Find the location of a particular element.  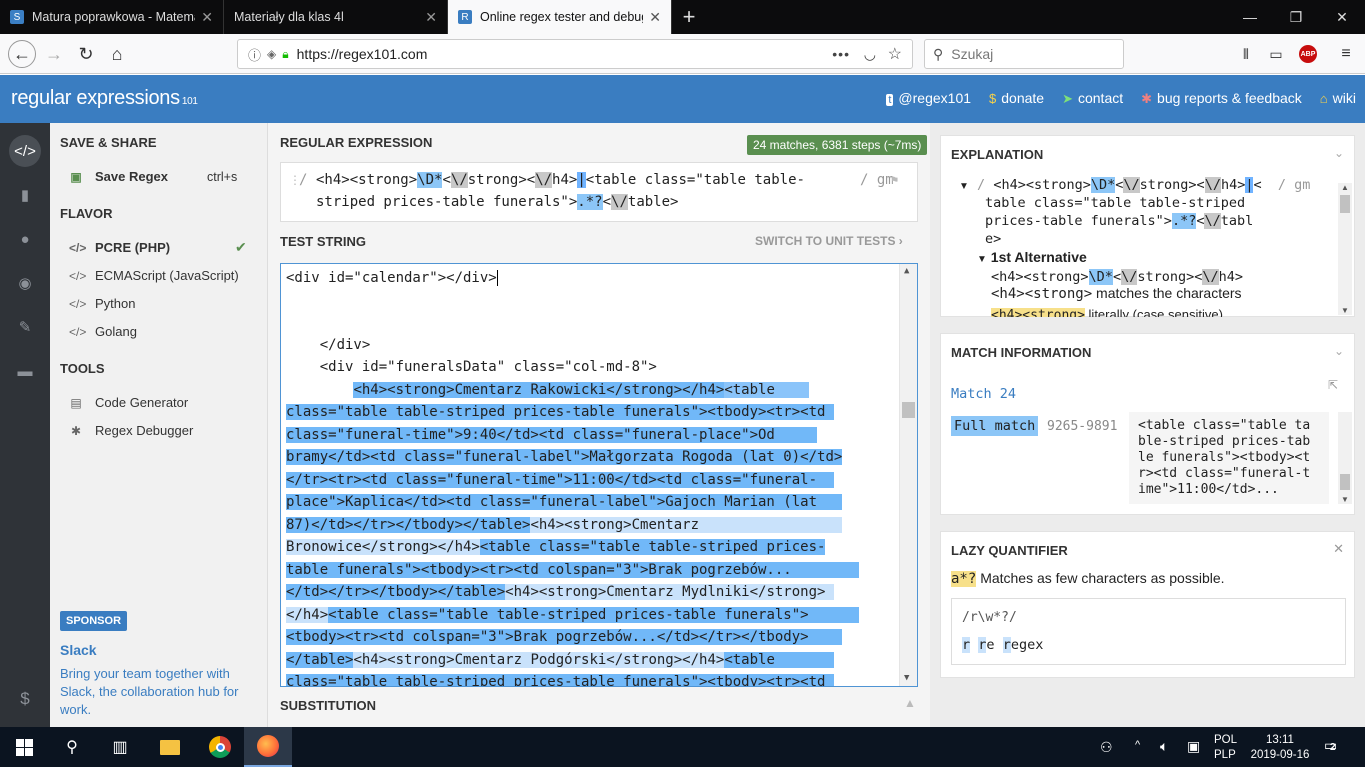

firefox-icon is located at coordinates (268, 747).